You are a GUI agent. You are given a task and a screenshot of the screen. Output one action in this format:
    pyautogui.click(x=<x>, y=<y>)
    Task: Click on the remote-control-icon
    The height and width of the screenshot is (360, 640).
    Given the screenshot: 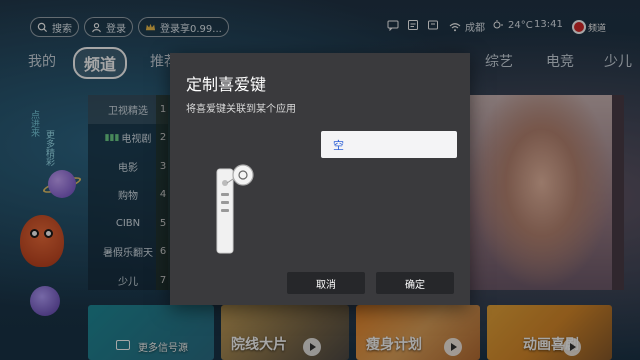 What is the action you would take?
    pyautogui.click(x=235, y=209)
    